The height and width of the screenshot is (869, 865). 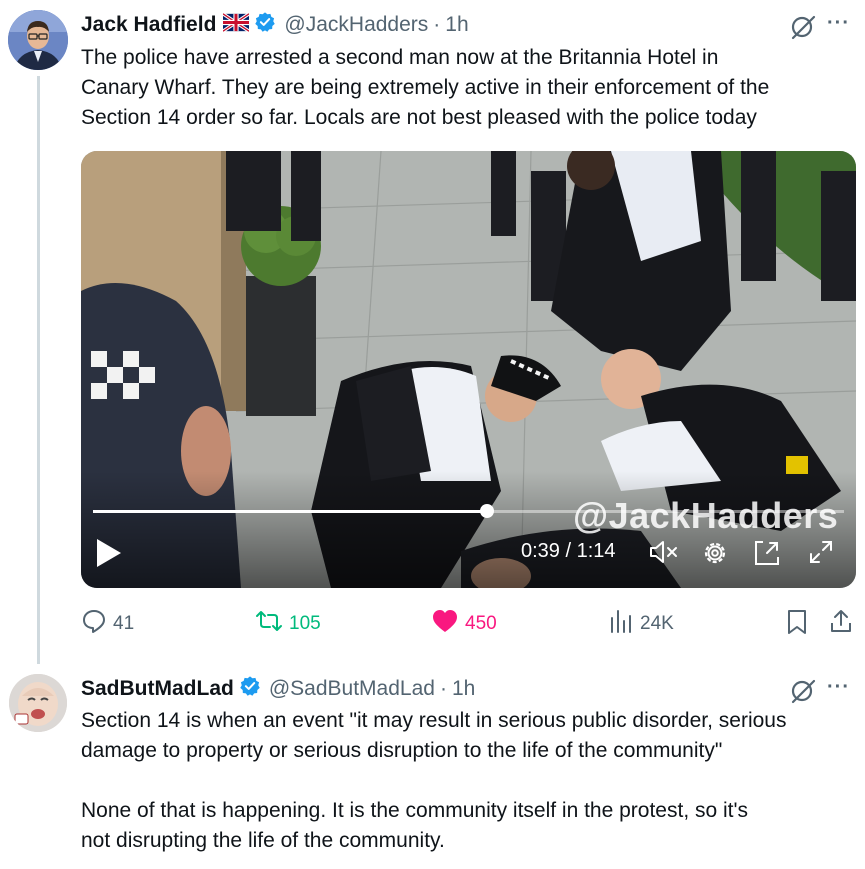 I want to click on reply-button: 41, so click(x=107, y=624).